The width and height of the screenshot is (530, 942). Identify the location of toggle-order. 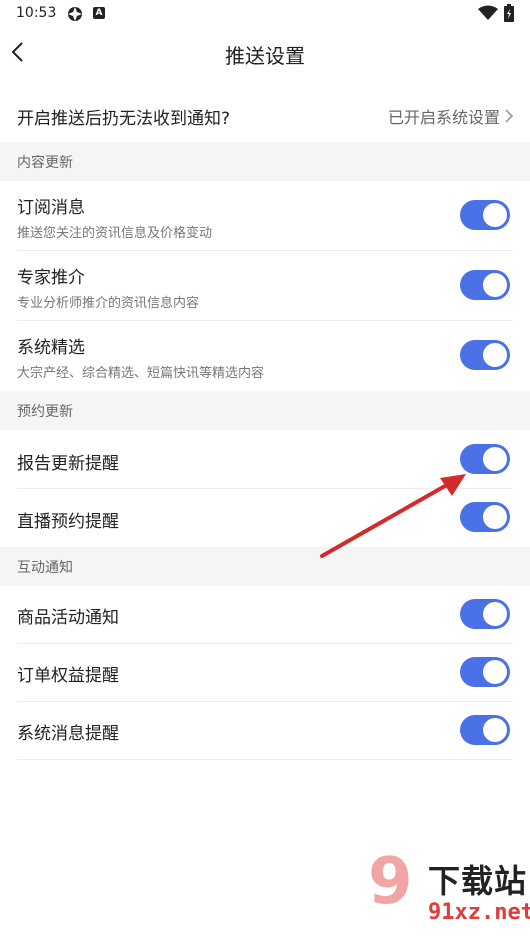
(485, 672).